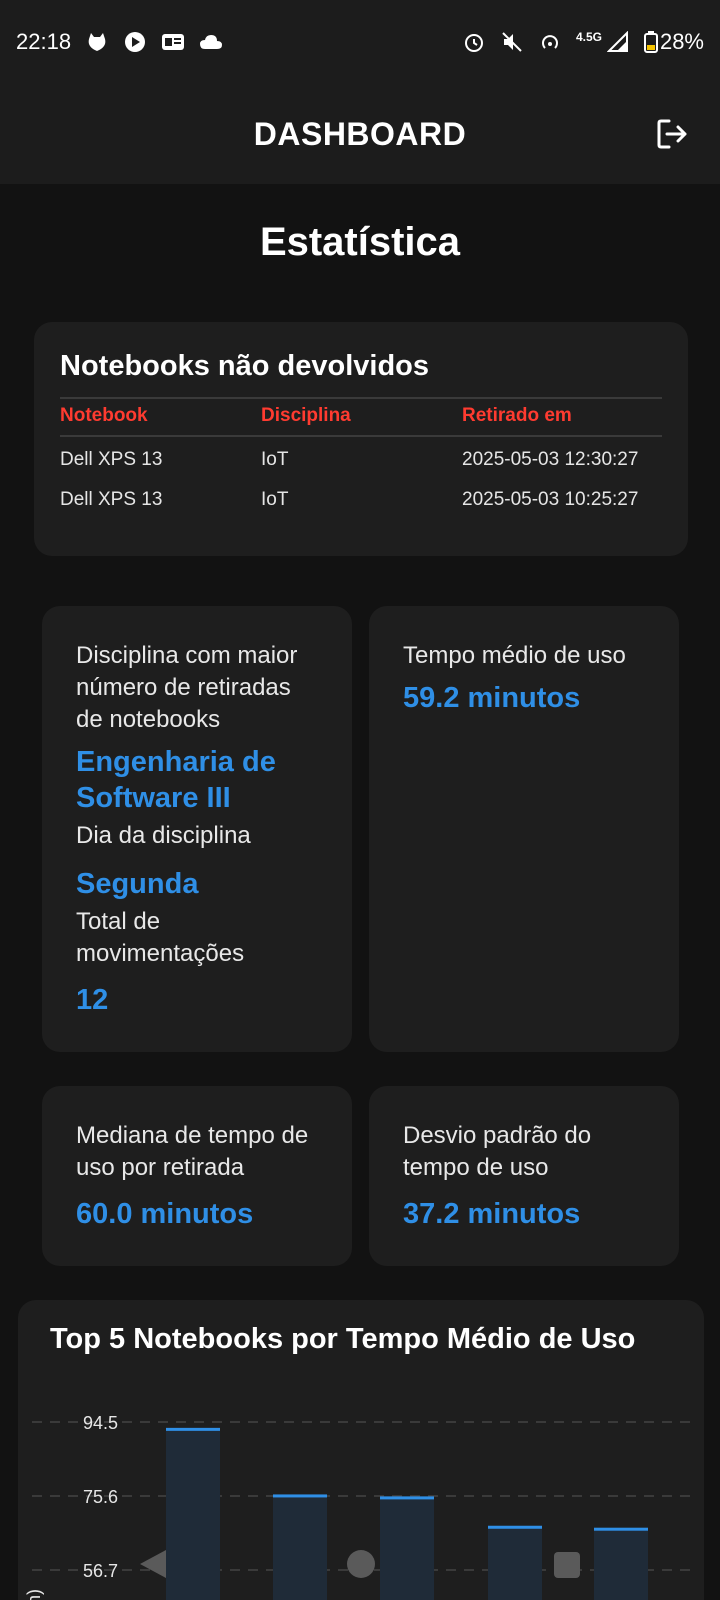 This screenshot has width=720, height=1600. What do you see at coordinates (163, 835) in the screenshot?
I see `day-label: Dia da disciplina` at bounding box center [163, 835].